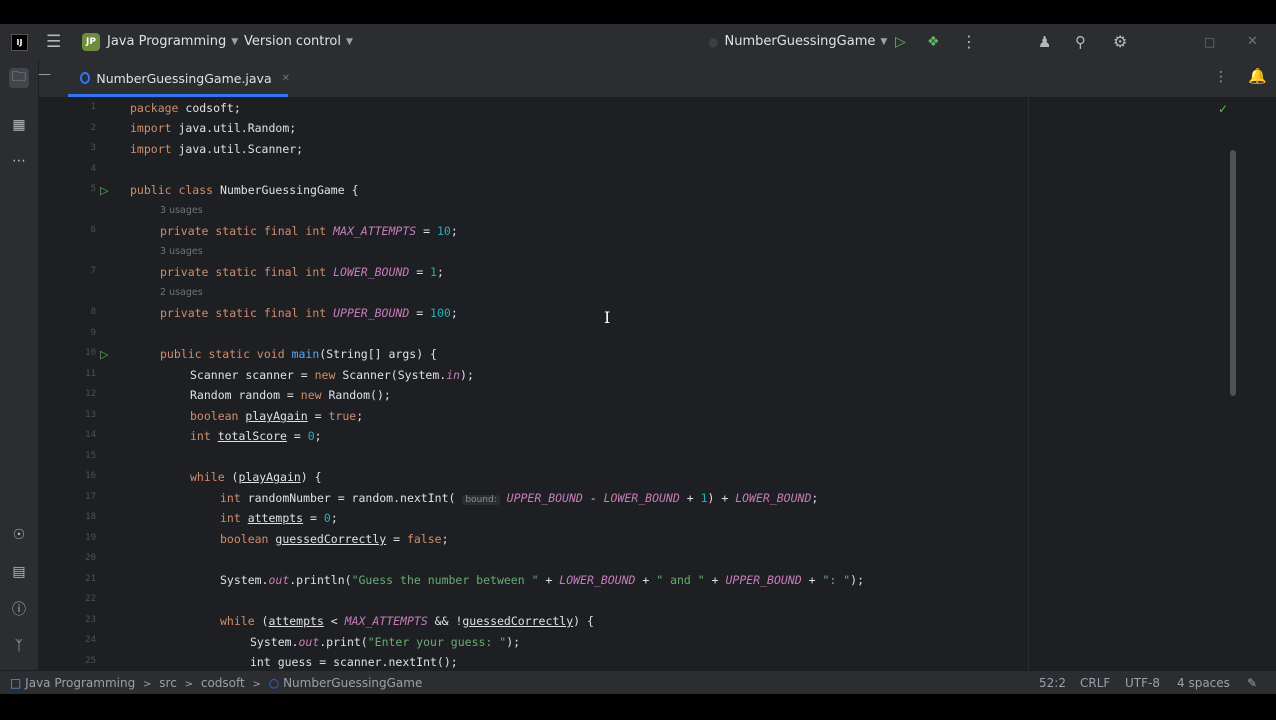 This screenshot has height=720, width=1276. I want to click on line-separator: CRLF, so click(1095, 682).